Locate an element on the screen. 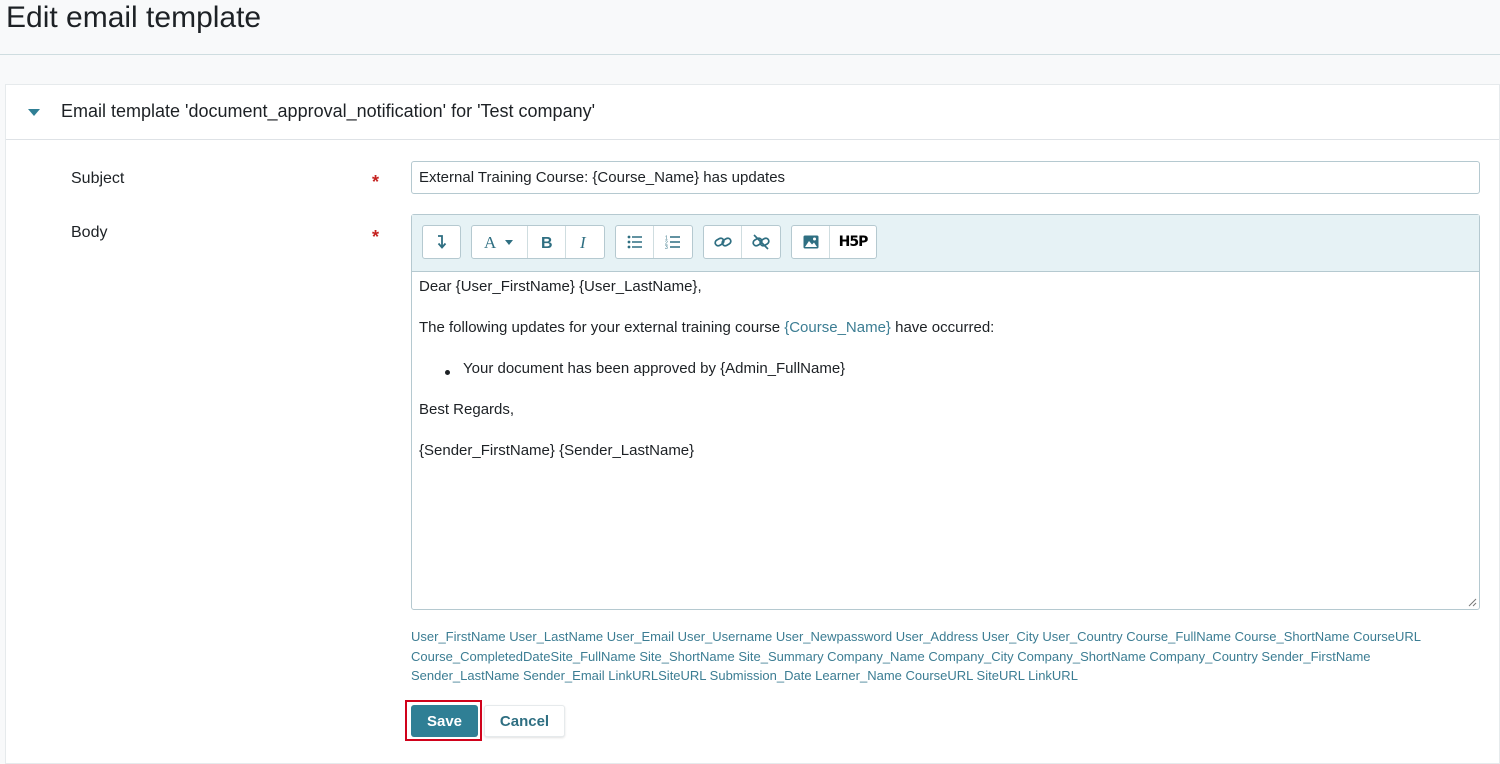 The width and height of the screenshot is (1500, 764). body-greeting: Dear {User_FirstName} {User_LastName}, is located at coordinates (560, 286).